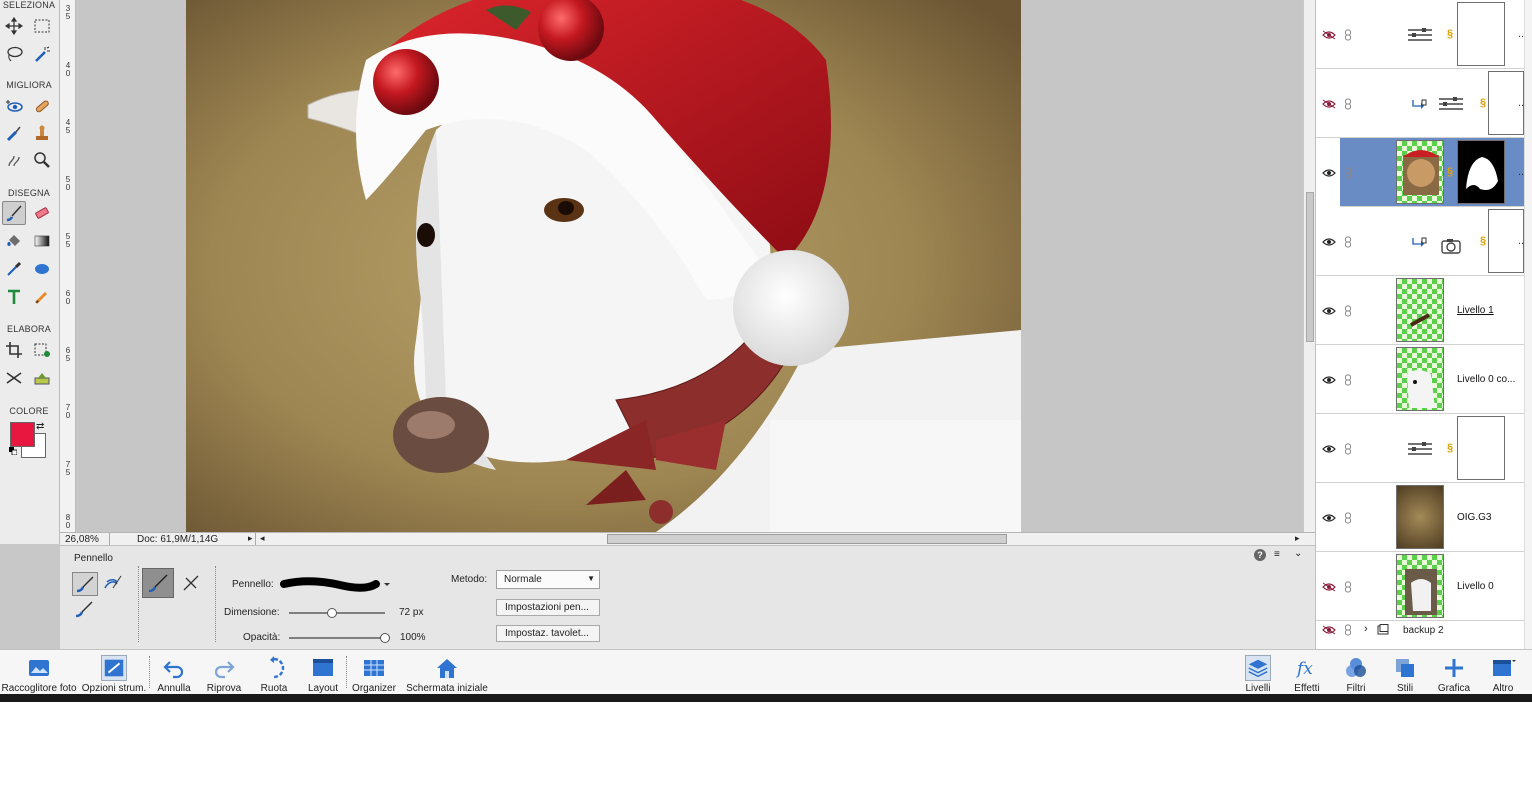  I want to click on canvas-vertical-scrollbar, so click(1309, 266).